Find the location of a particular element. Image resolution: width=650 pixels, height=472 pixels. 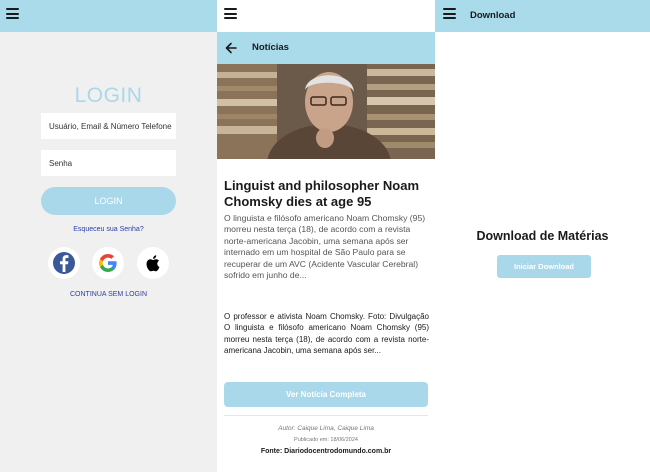

forgot-password-link: Esqueceu sua Senha? is located at coordinates (108, 229).